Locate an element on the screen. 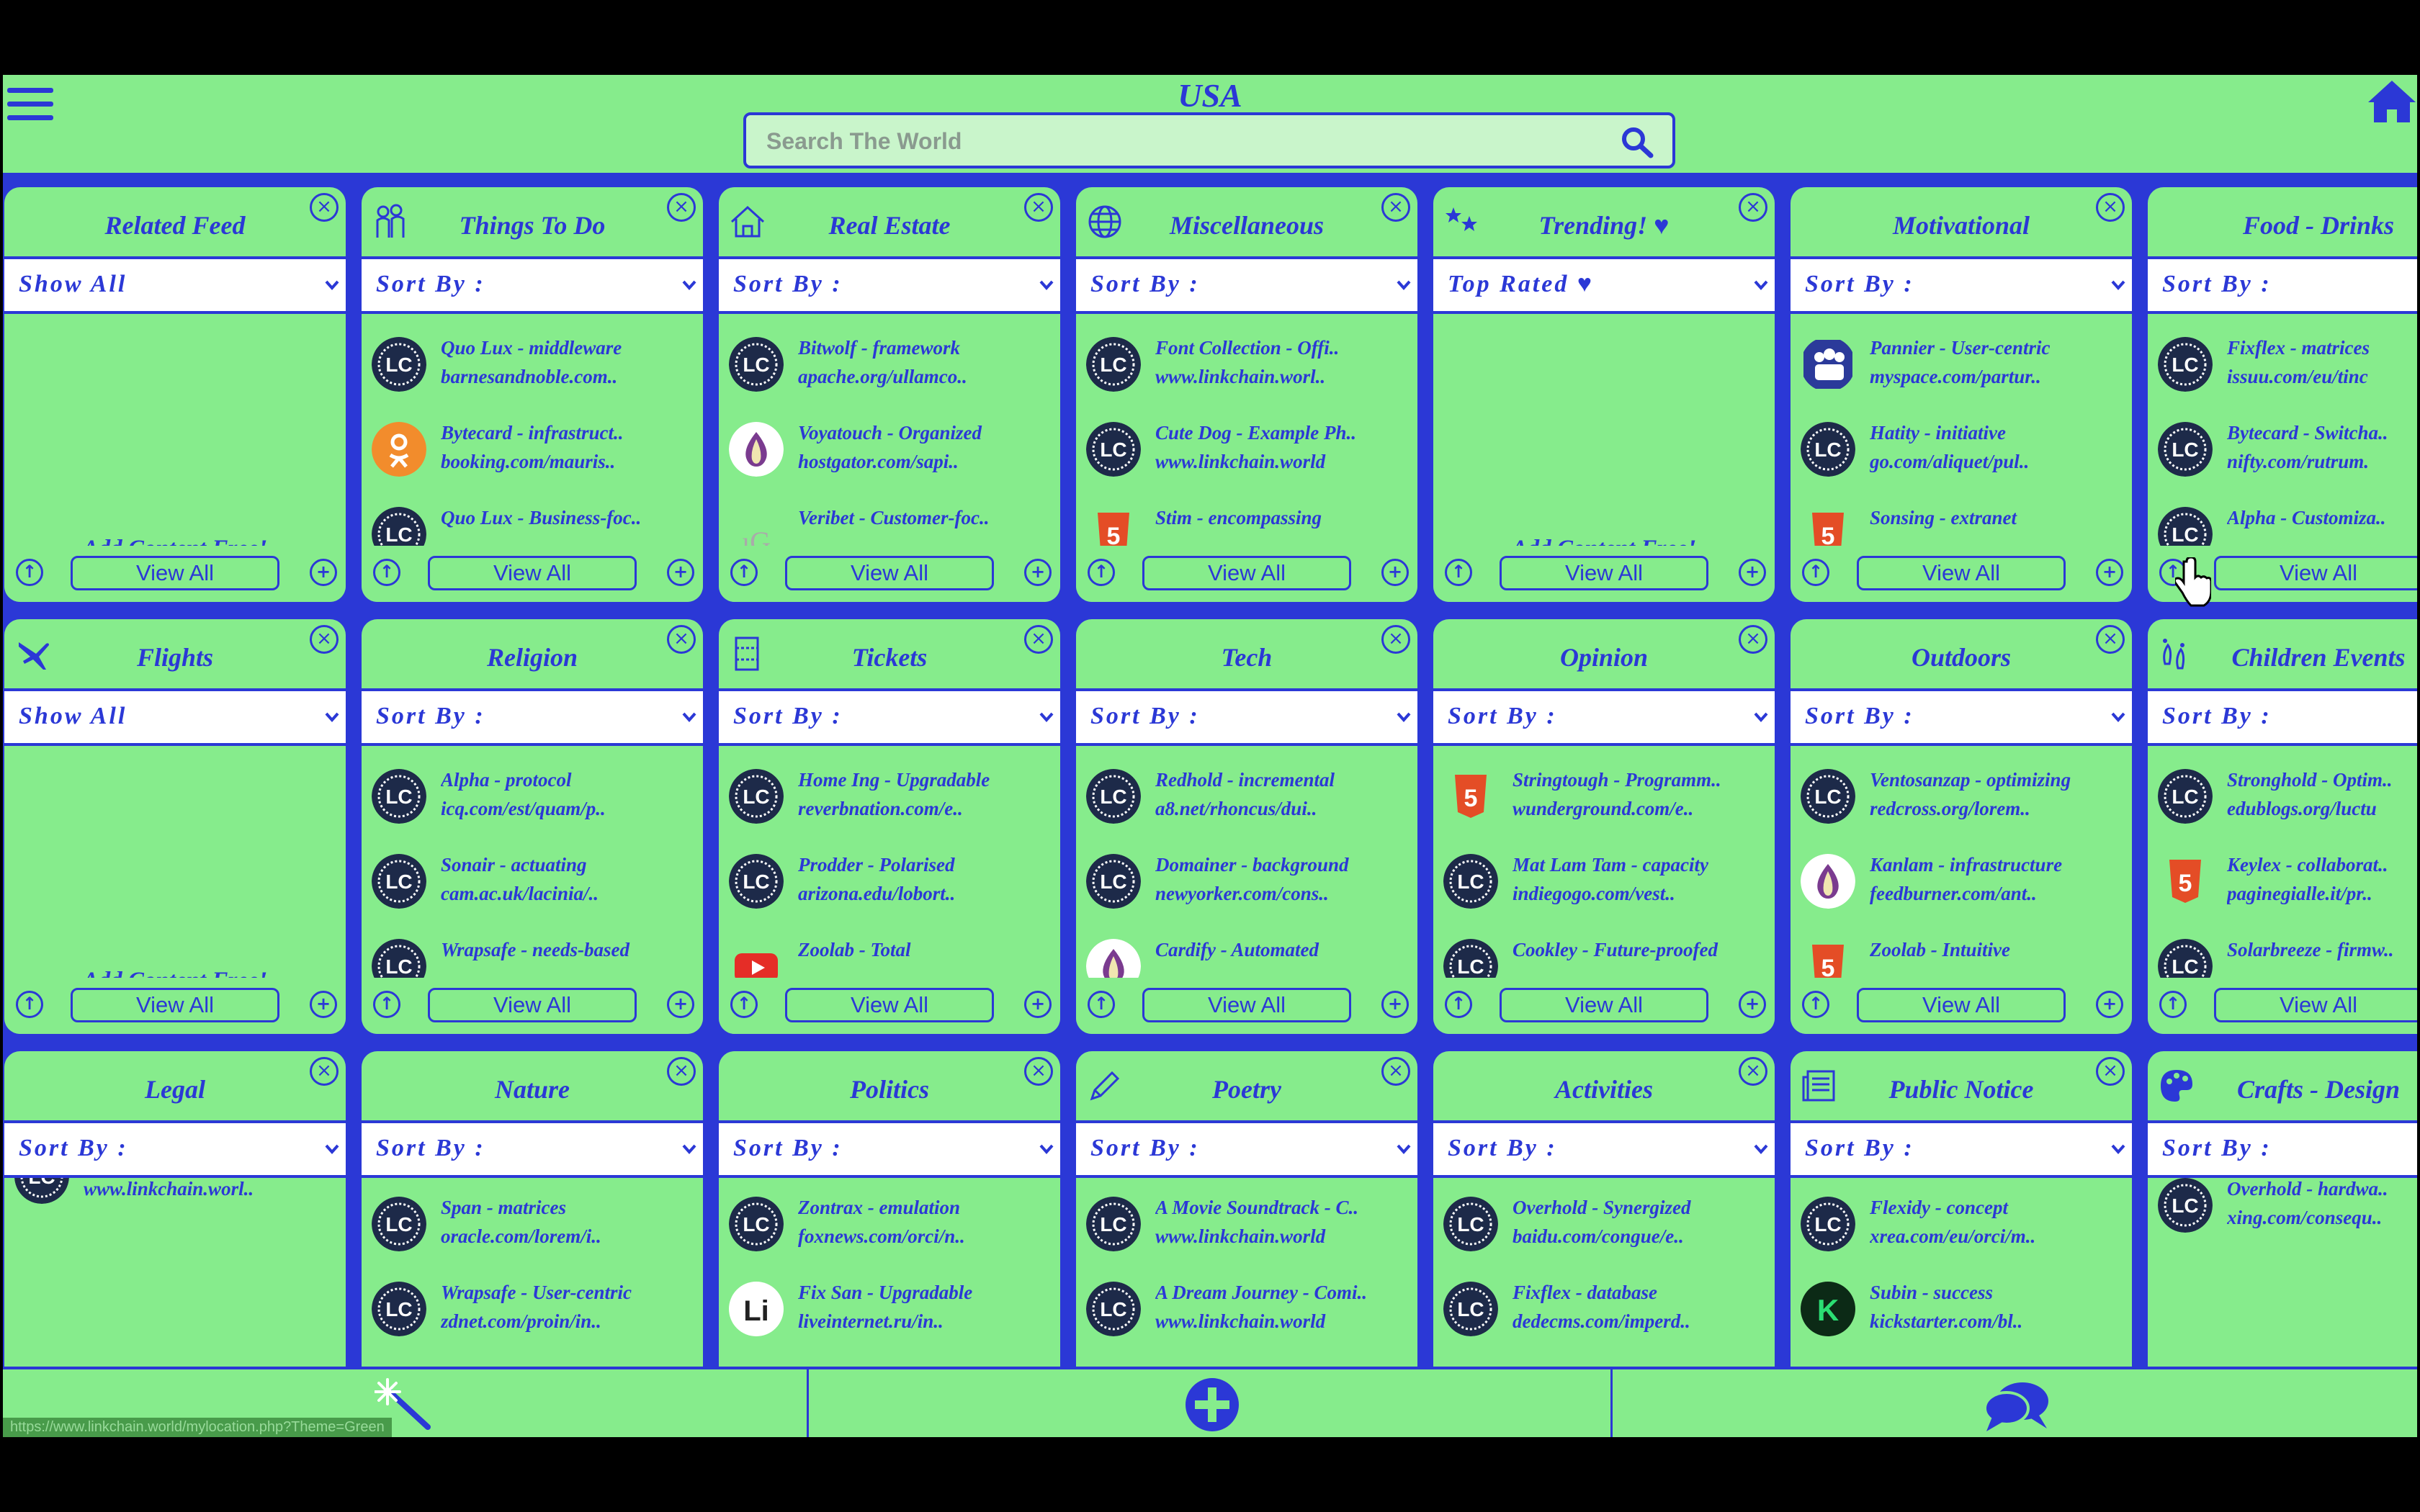 This screenshot has height=1512, width=2420. list-item: LC Overhold - hardwa.. xing.com/consequ.. is located at coordinates (2287, 1217).